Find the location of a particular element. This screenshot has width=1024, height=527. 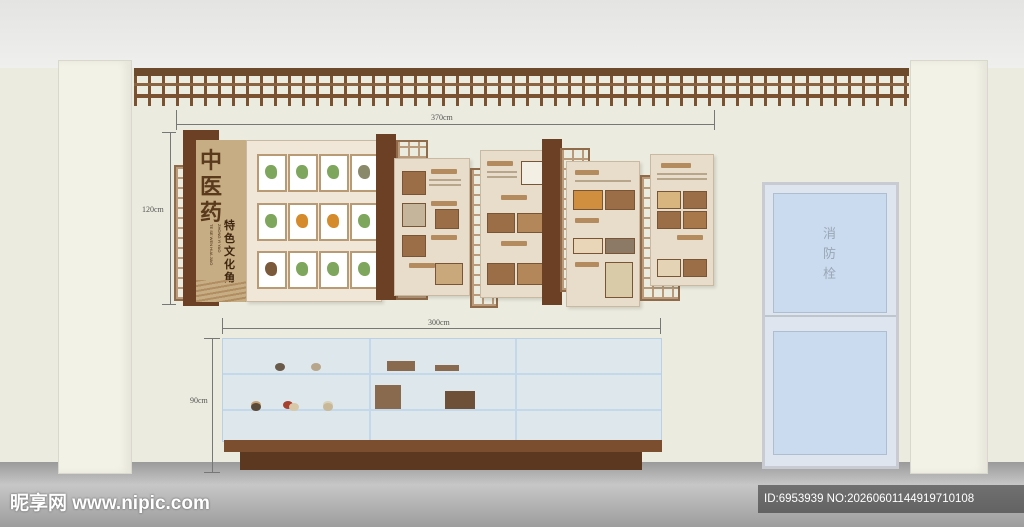

pinyin-line-2: TE SE WEN HUA JIAO is located at coordinates (211, 245).